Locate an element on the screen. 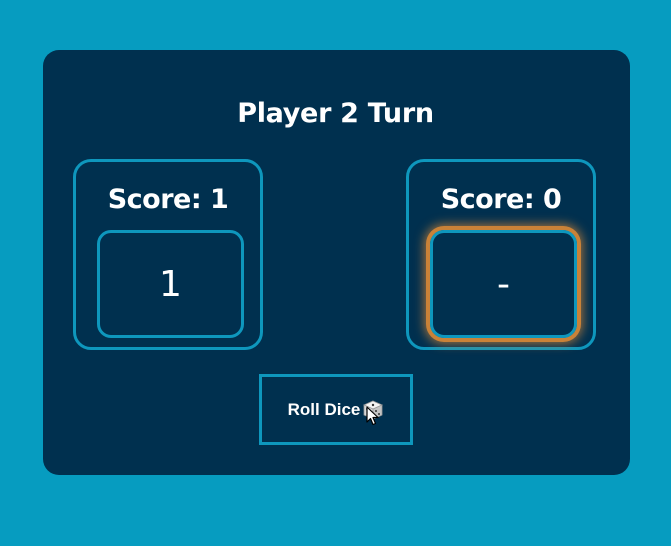 This screenshot has width=671, height=546. player-2-die: - is located at coordinates (503, 284).